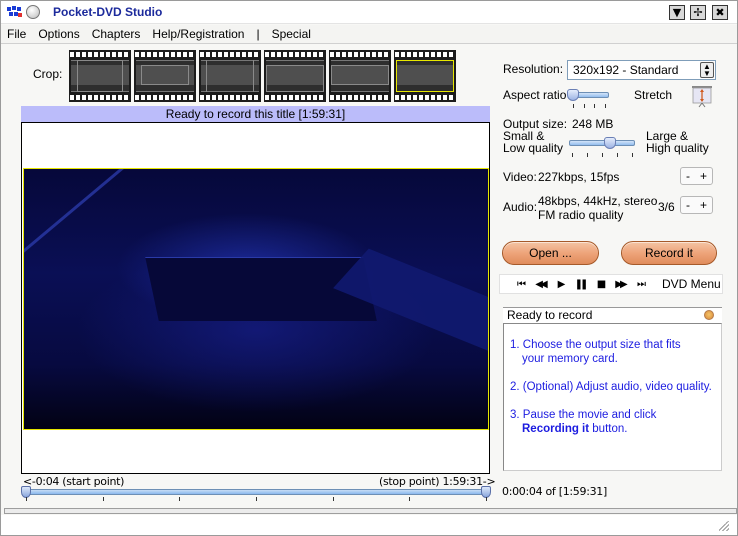  I want to click on audio-quality-value: 48kbps, 44kHz, stereo, so click(598, 201).